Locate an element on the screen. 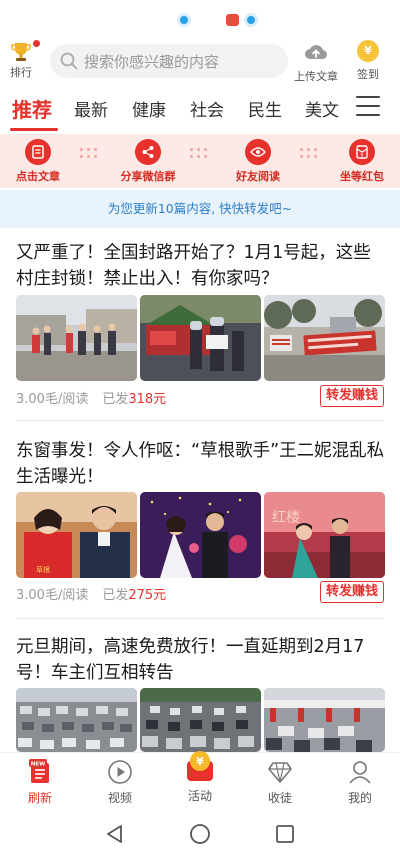 The height and width of the screenshot is (856, 400). nav-video: 视频 is located at coordinates (120, 782).